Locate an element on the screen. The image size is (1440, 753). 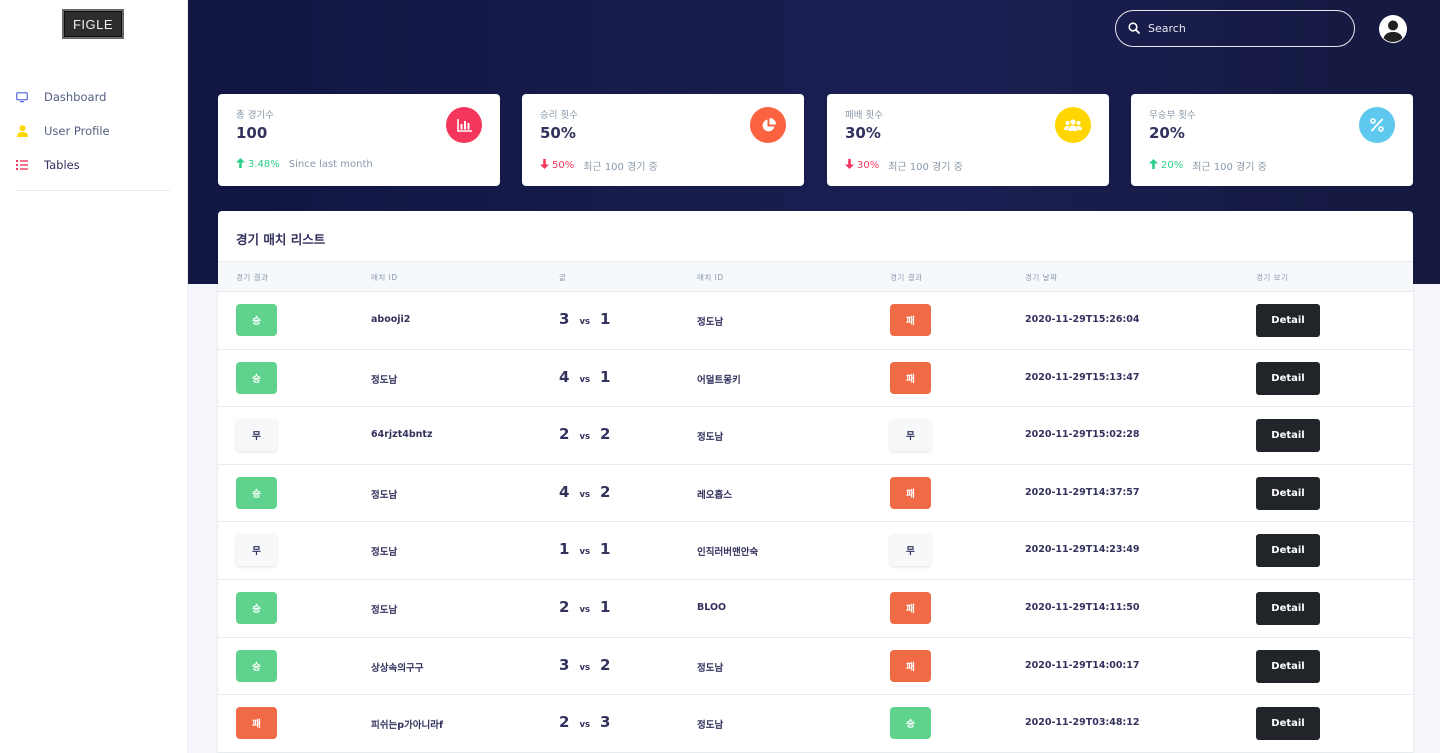
stat-footer: 20% 최근 100 경기 중 is located at coordinates (1208, 165).